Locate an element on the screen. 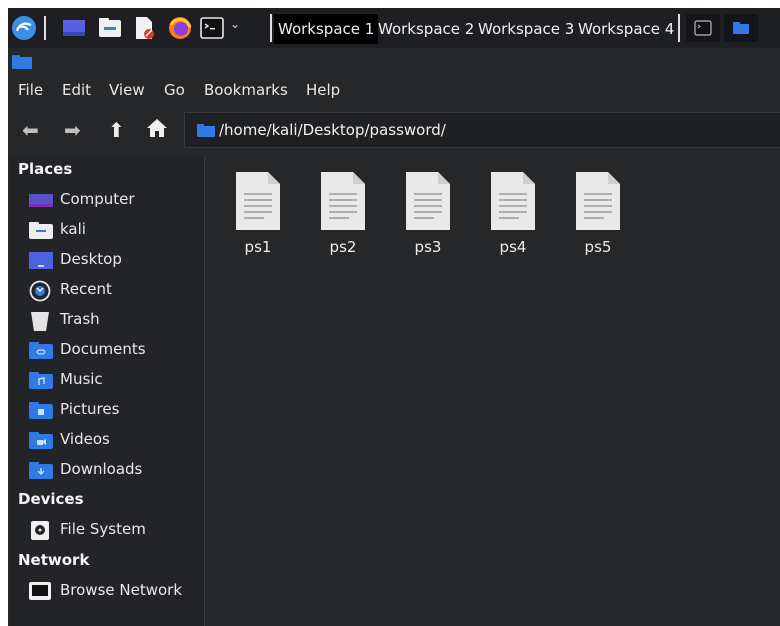  menubar: File Edit View Go Bookmarks Help is located at coordinates (394, 90).